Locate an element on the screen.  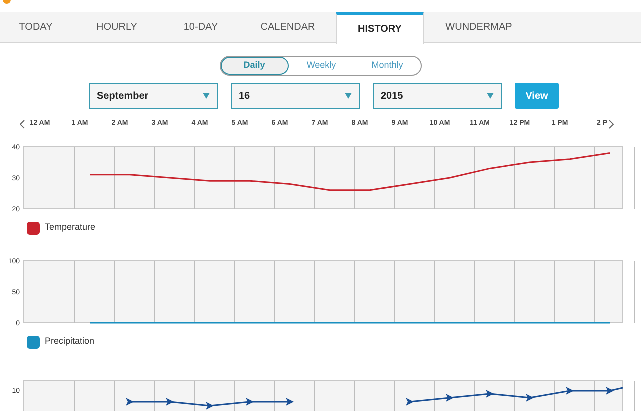
nav-tab: HOURLY is located at coordinates (117, 27).